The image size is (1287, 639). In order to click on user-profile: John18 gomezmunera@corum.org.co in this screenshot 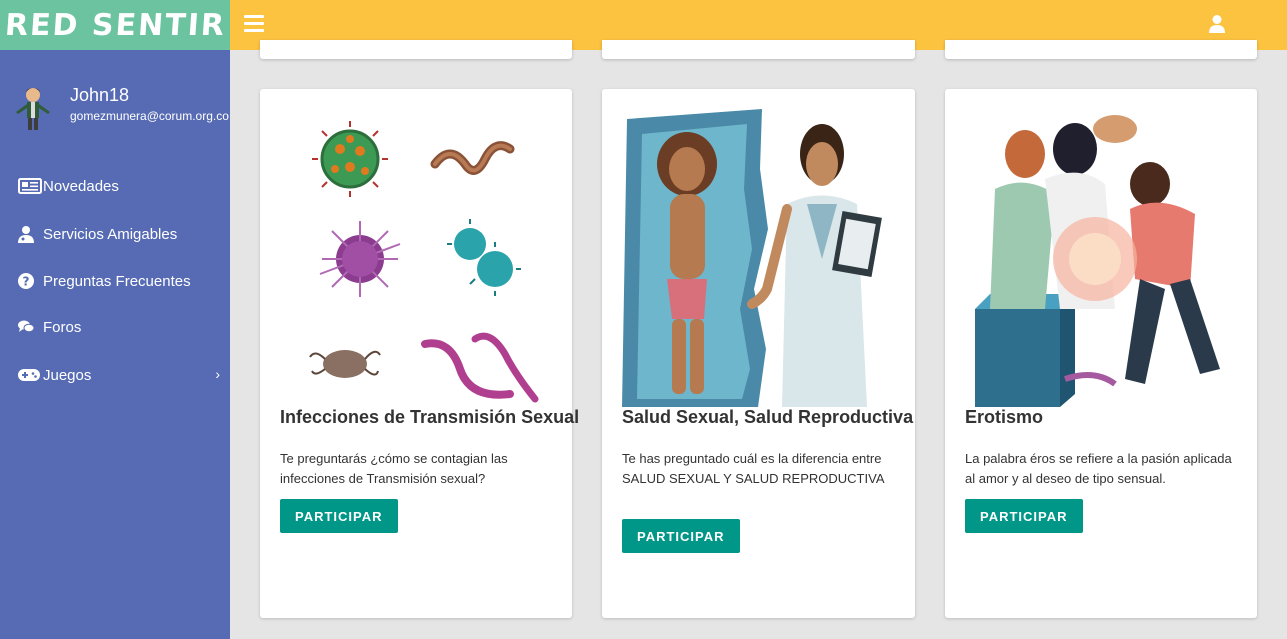, I will do `click(115, 108)`.